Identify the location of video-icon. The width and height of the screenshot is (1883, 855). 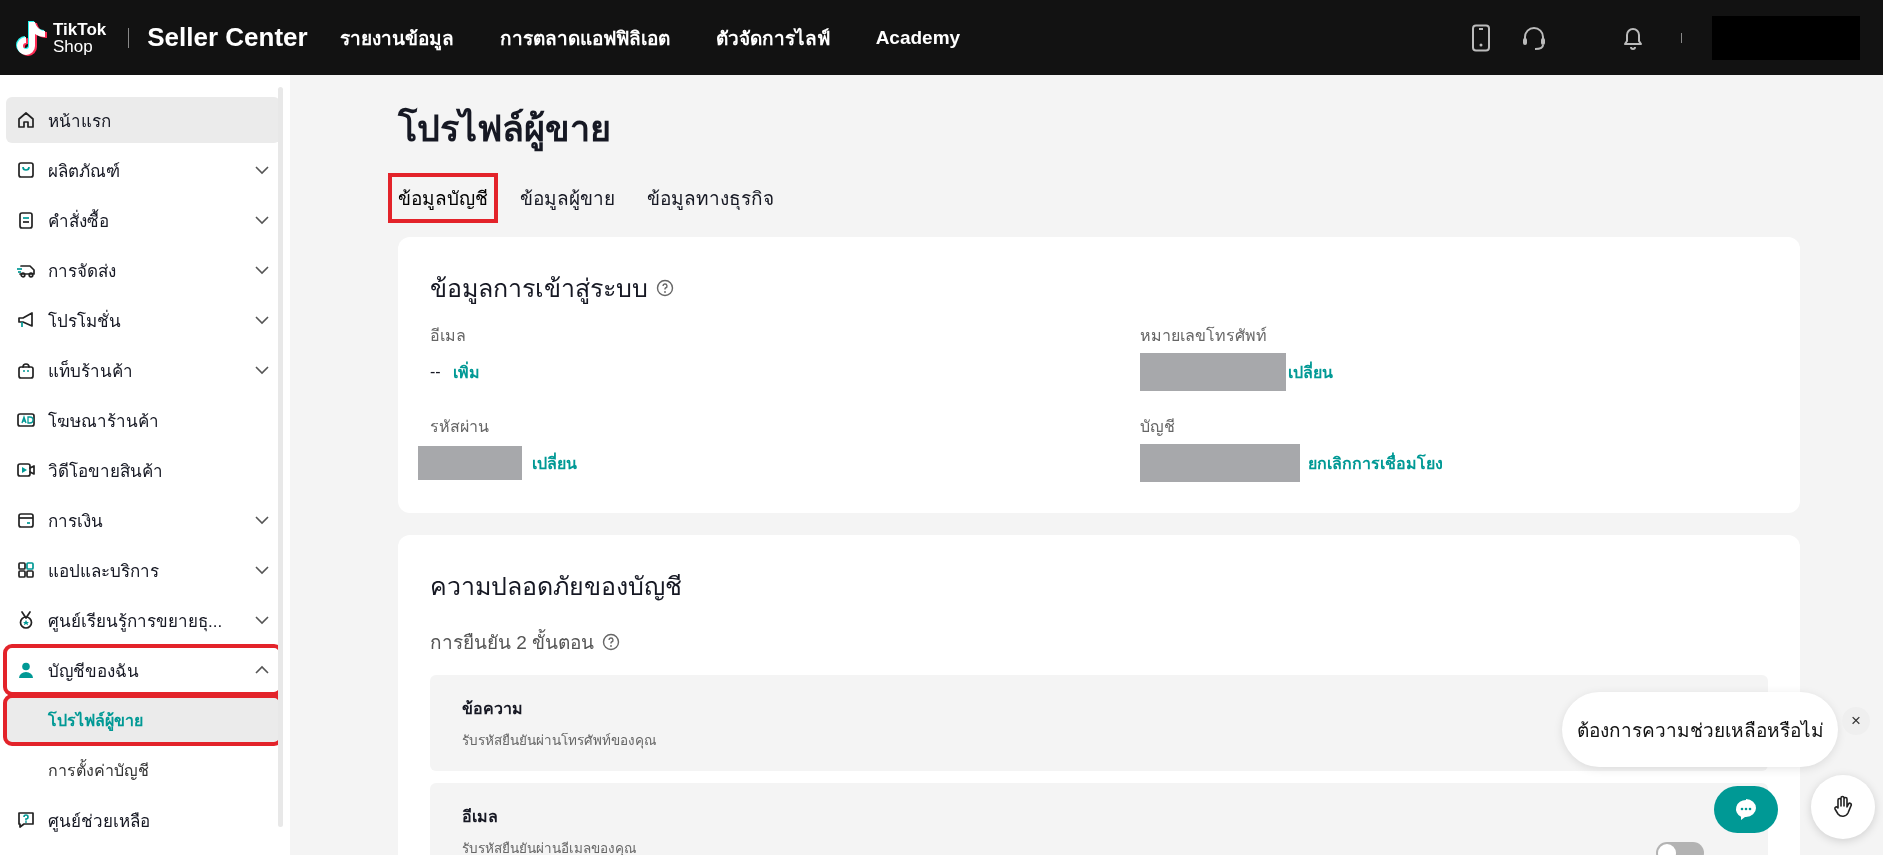
(26, 470).